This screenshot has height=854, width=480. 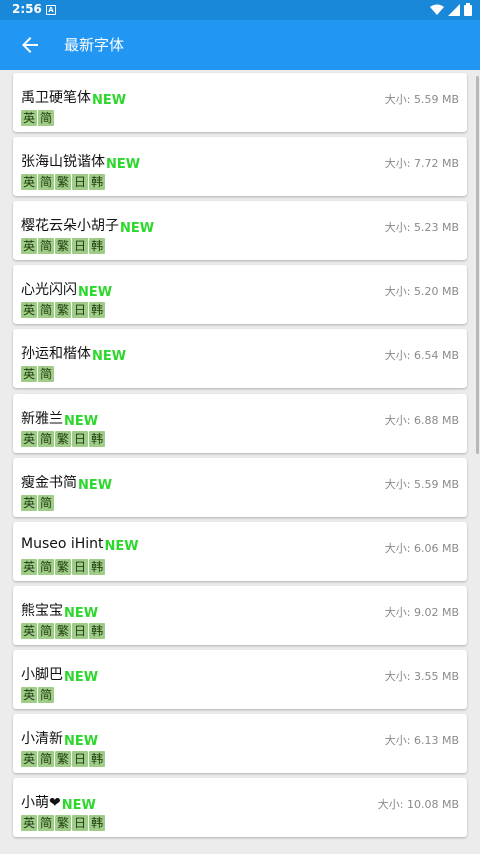 What do you see at coordinates (477, 265) in the screenshot?
I see `scrollbar` at bounding box center [477, 265].